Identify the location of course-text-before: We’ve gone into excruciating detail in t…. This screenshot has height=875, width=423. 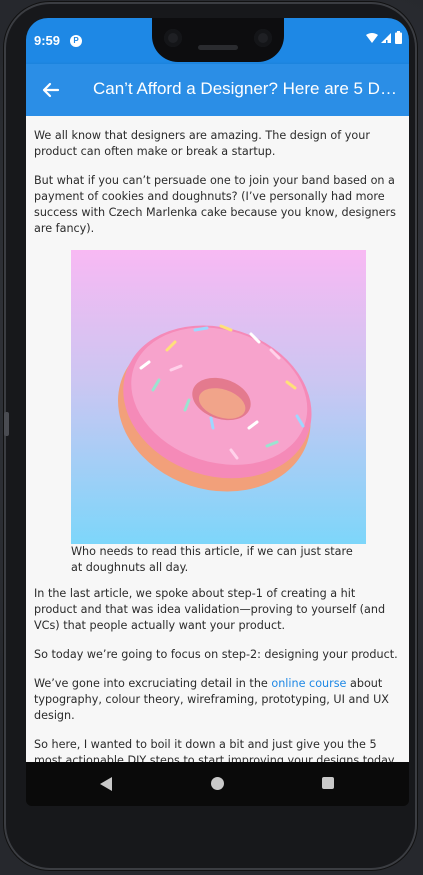
(153, 683).